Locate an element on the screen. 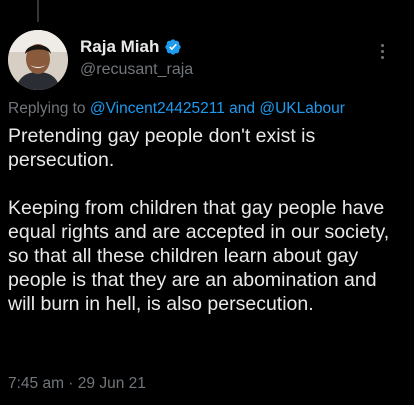  avatar is located at coordinates (38, 60).